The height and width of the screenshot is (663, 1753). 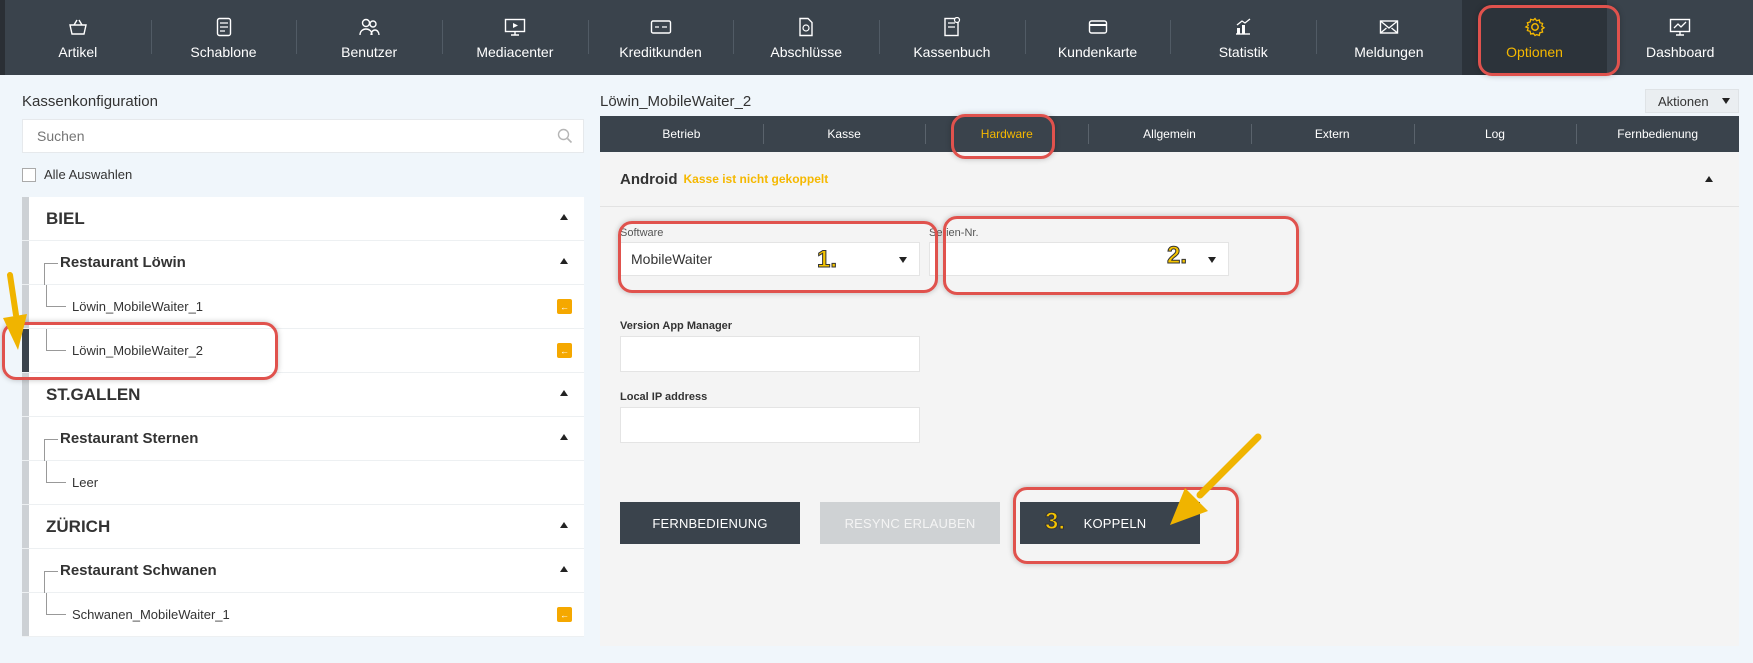 I want to click on card-icon, so click(x=1098, y=27).